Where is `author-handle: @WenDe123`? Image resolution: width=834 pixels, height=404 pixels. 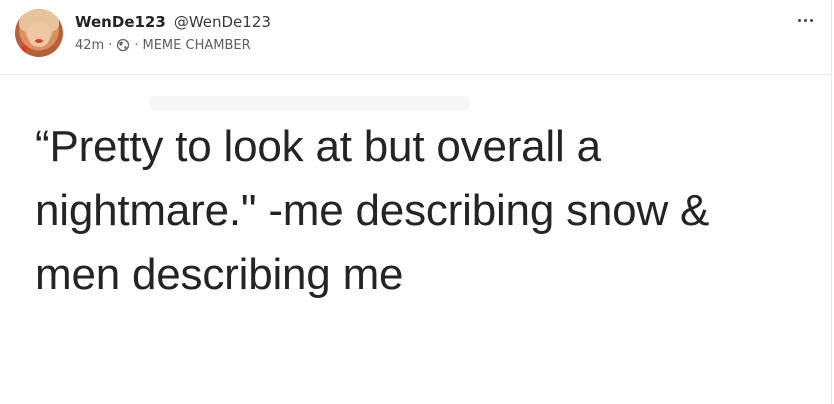
author-handle: @WenDe123 is located at coordinates (222, 22).